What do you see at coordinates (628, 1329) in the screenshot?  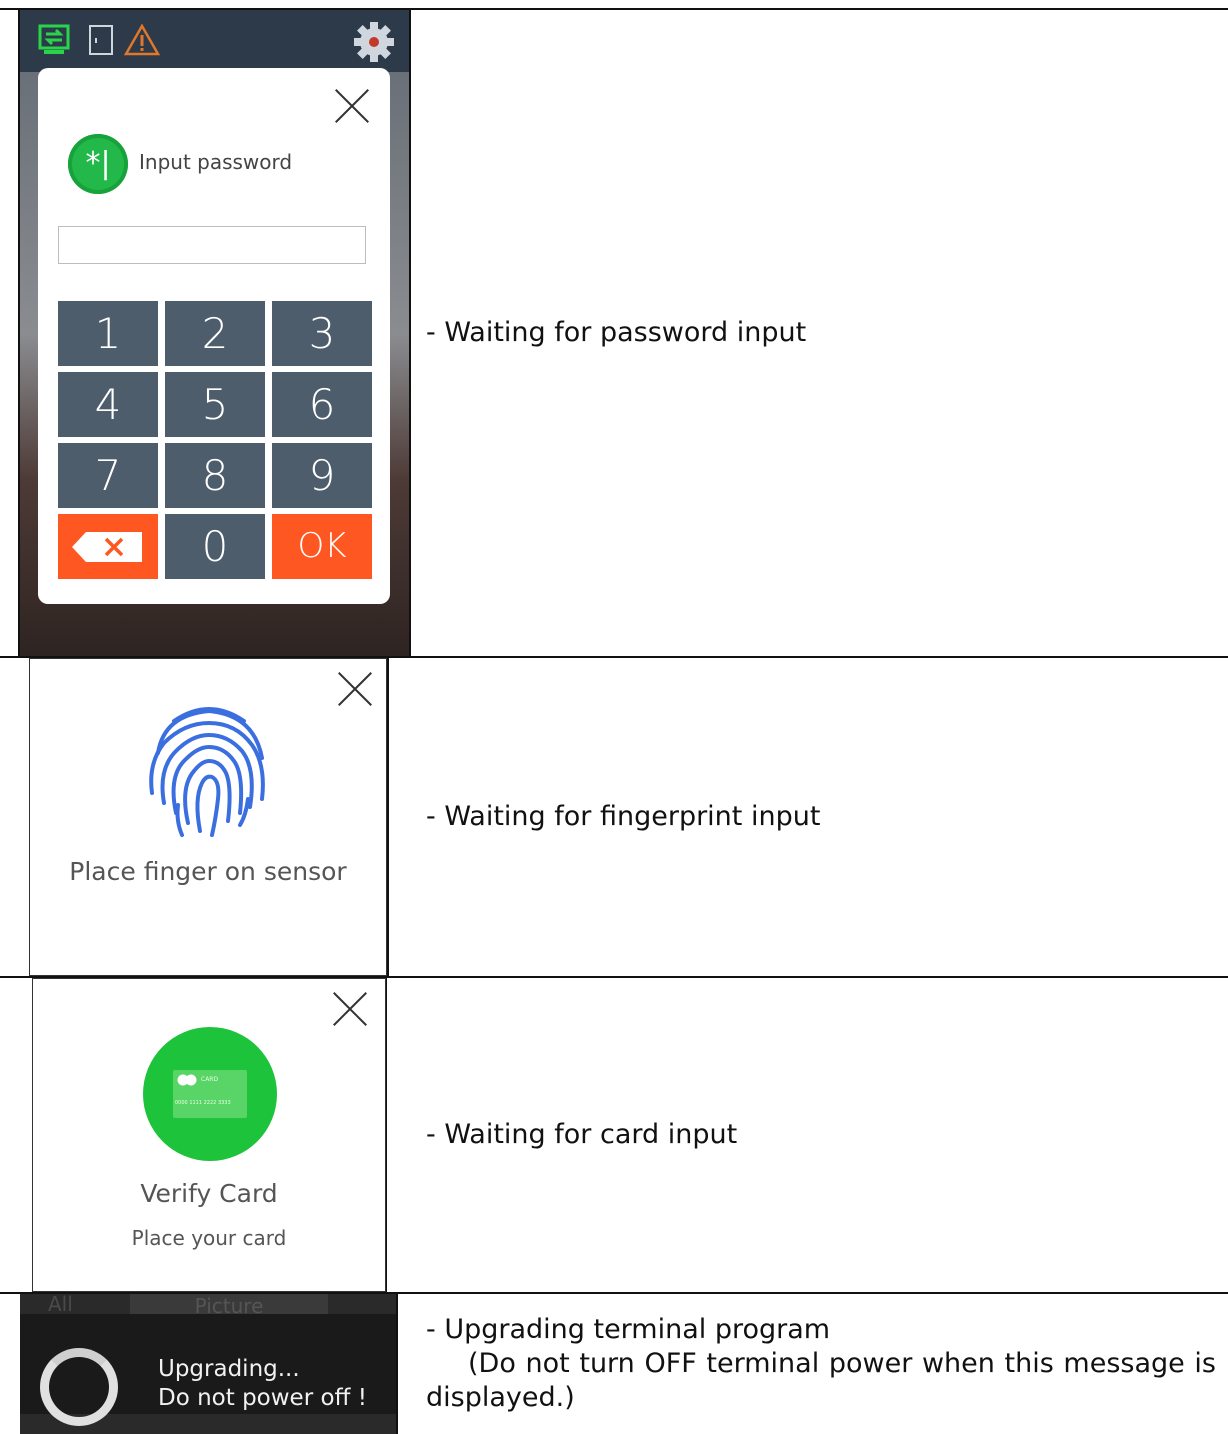 I see `description-upgrading-line1: - Upgrading terminal program` at bounding box center [628, 1329].